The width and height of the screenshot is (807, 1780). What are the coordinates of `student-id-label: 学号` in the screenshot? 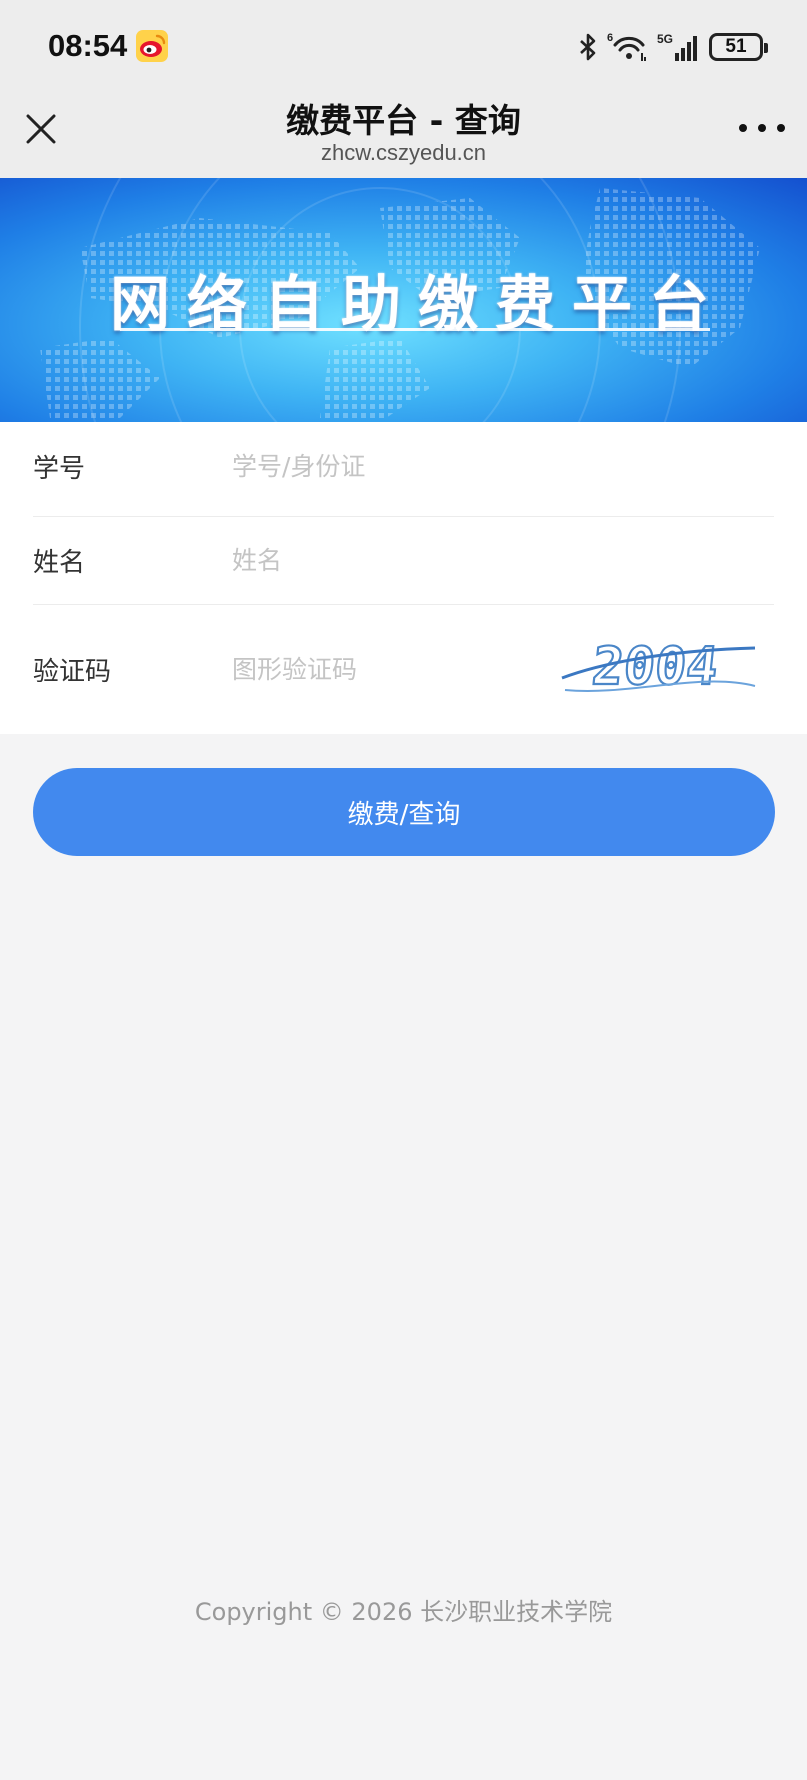 It's located at (59, 468).